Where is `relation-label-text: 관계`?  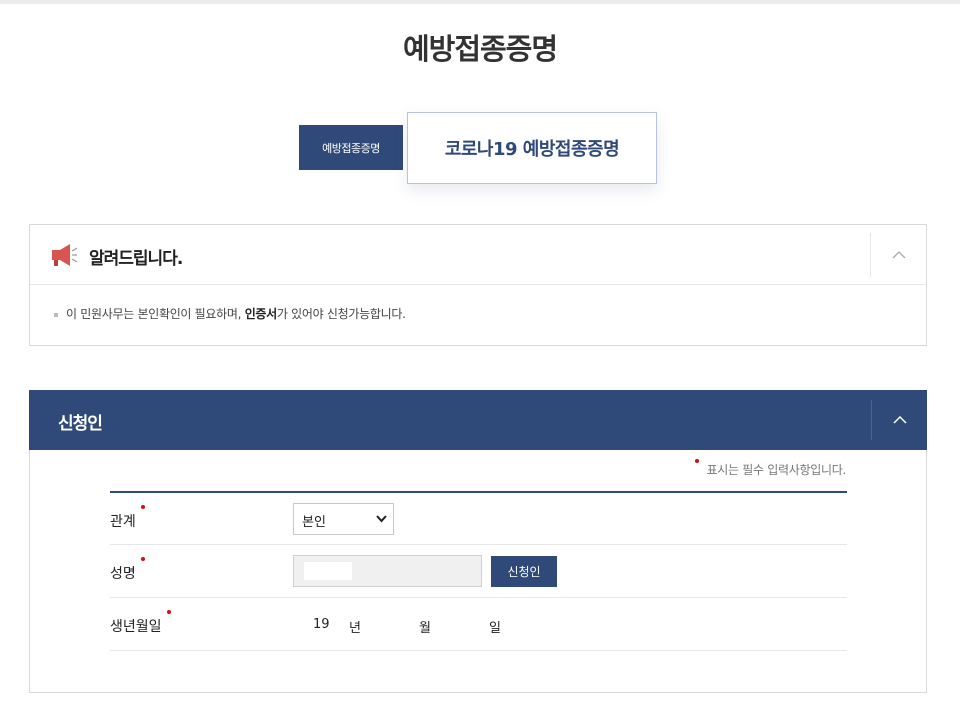 relation-label-text: 관계 is located at coordinates (123, 522).